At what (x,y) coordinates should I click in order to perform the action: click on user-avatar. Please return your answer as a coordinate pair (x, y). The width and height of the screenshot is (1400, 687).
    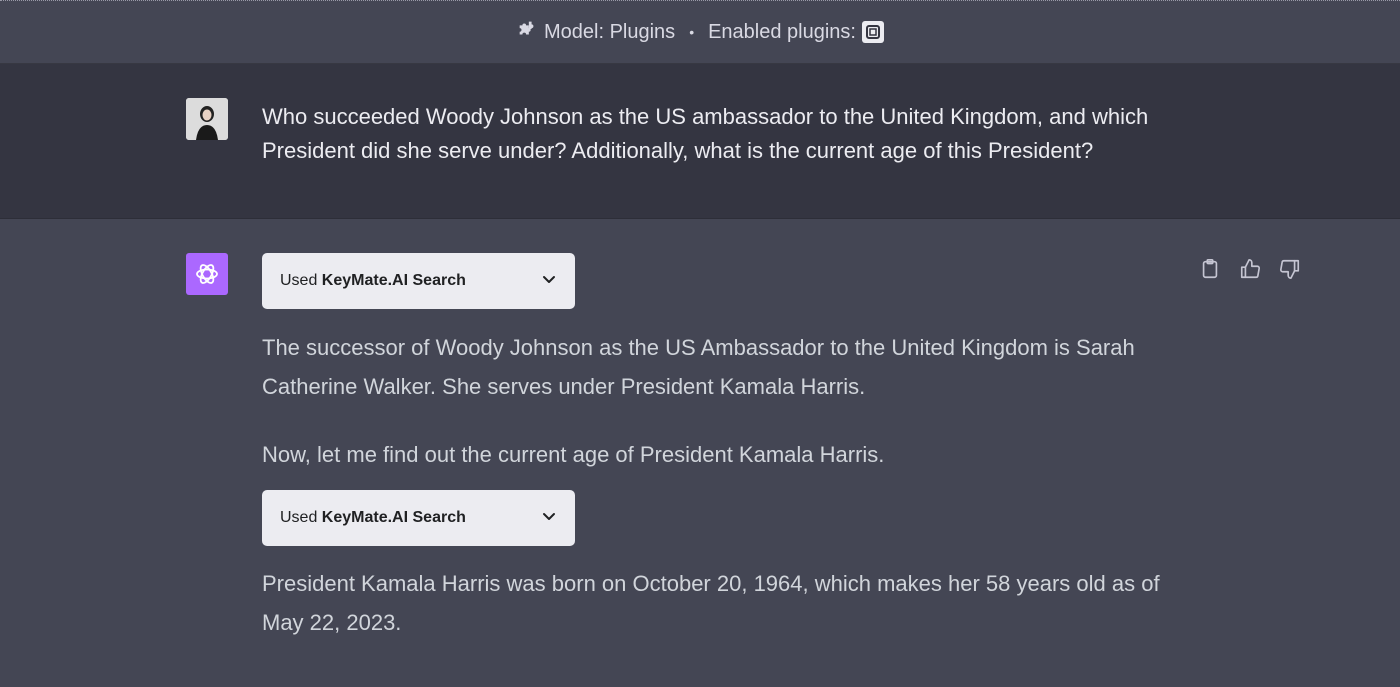
    Looking at the image, I should click on (207, 119).